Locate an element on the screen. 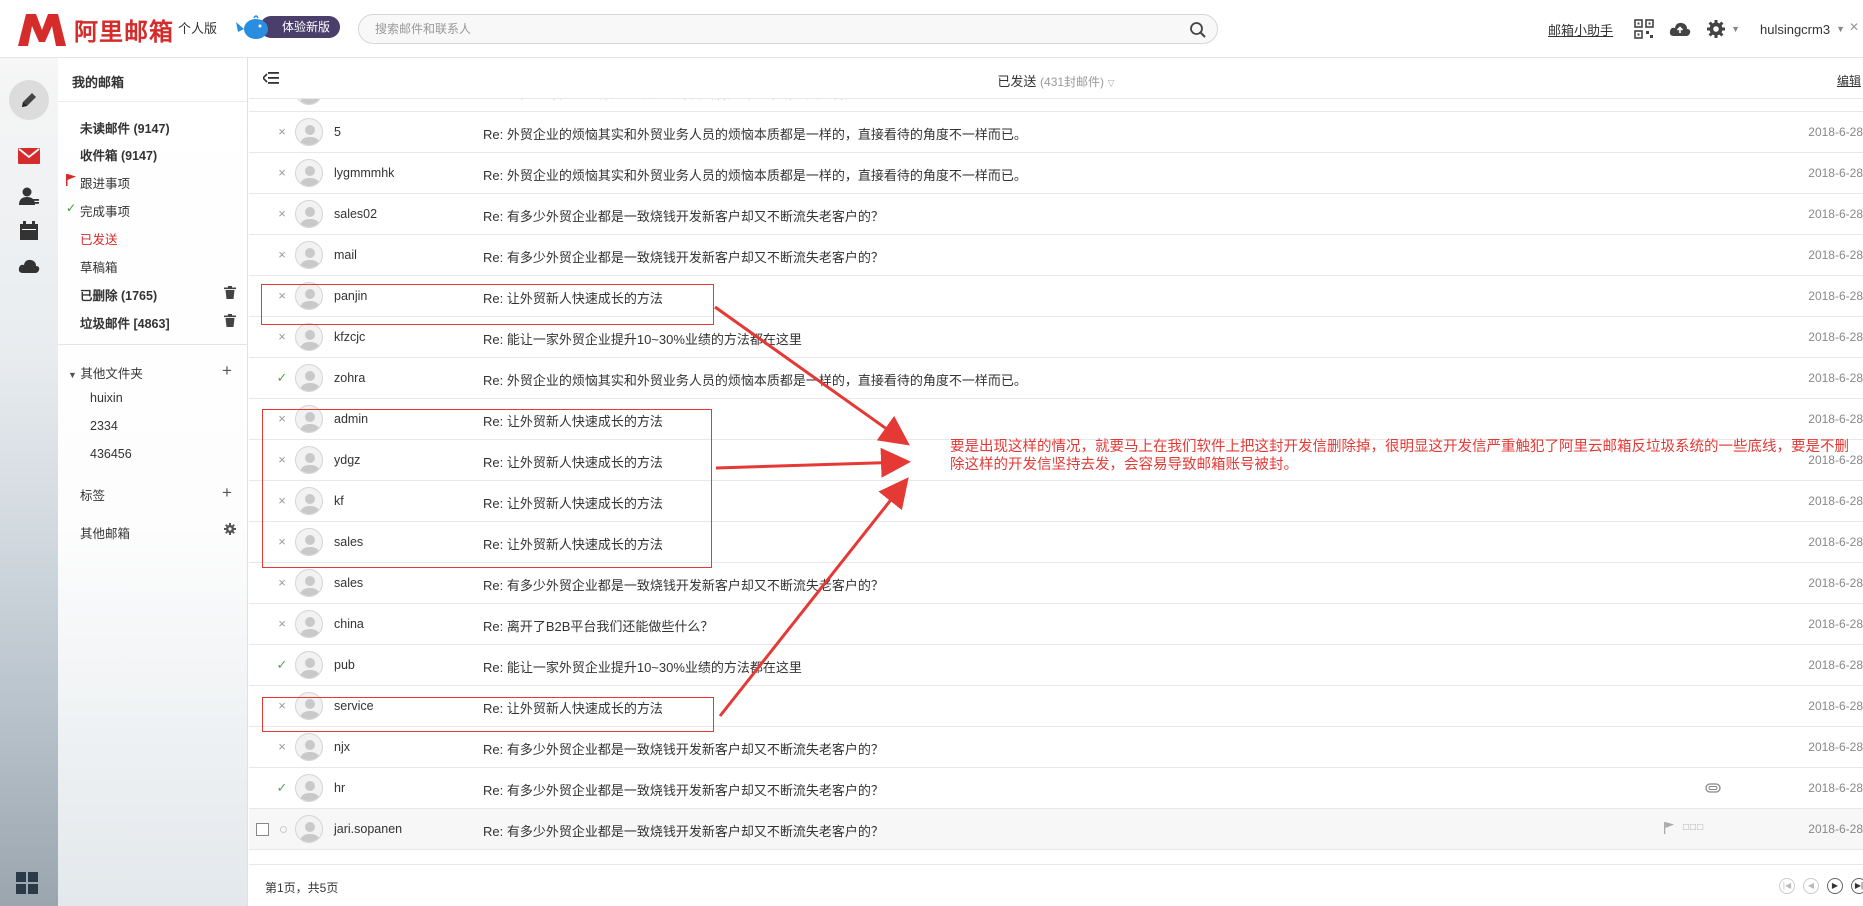 The image size is (1863, 906). close-icon: ✕ is located at coordinates (1854, 27).